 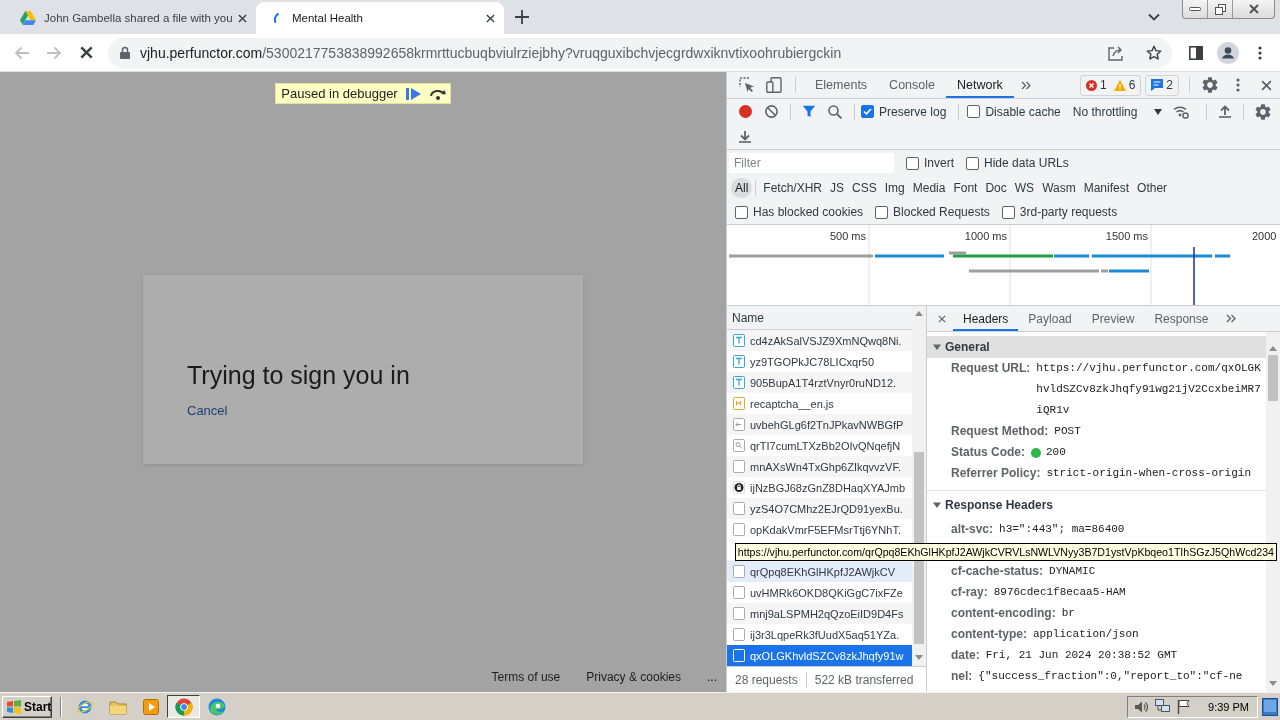 I want to click on show-desktop-icon, so click(x=1270, y=706).